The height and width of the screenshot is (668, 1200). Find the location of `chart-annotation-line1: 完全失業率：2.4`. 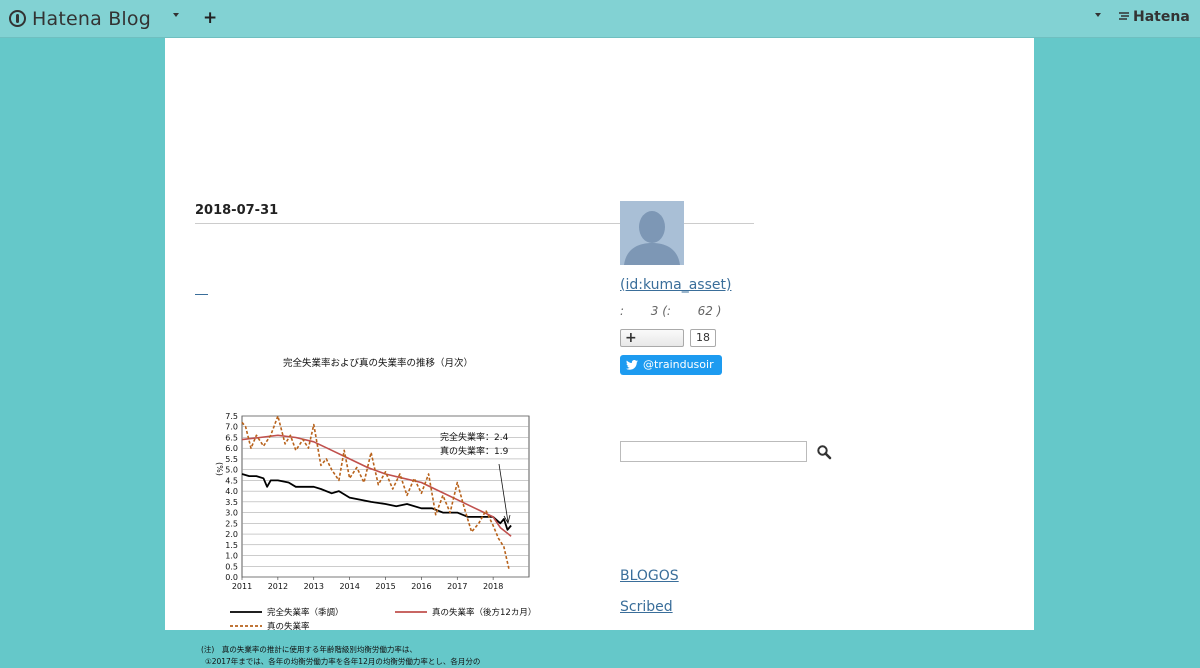

chart-annotation-line1: 完全失業率：2.4 is located at coordinates (474, 437).